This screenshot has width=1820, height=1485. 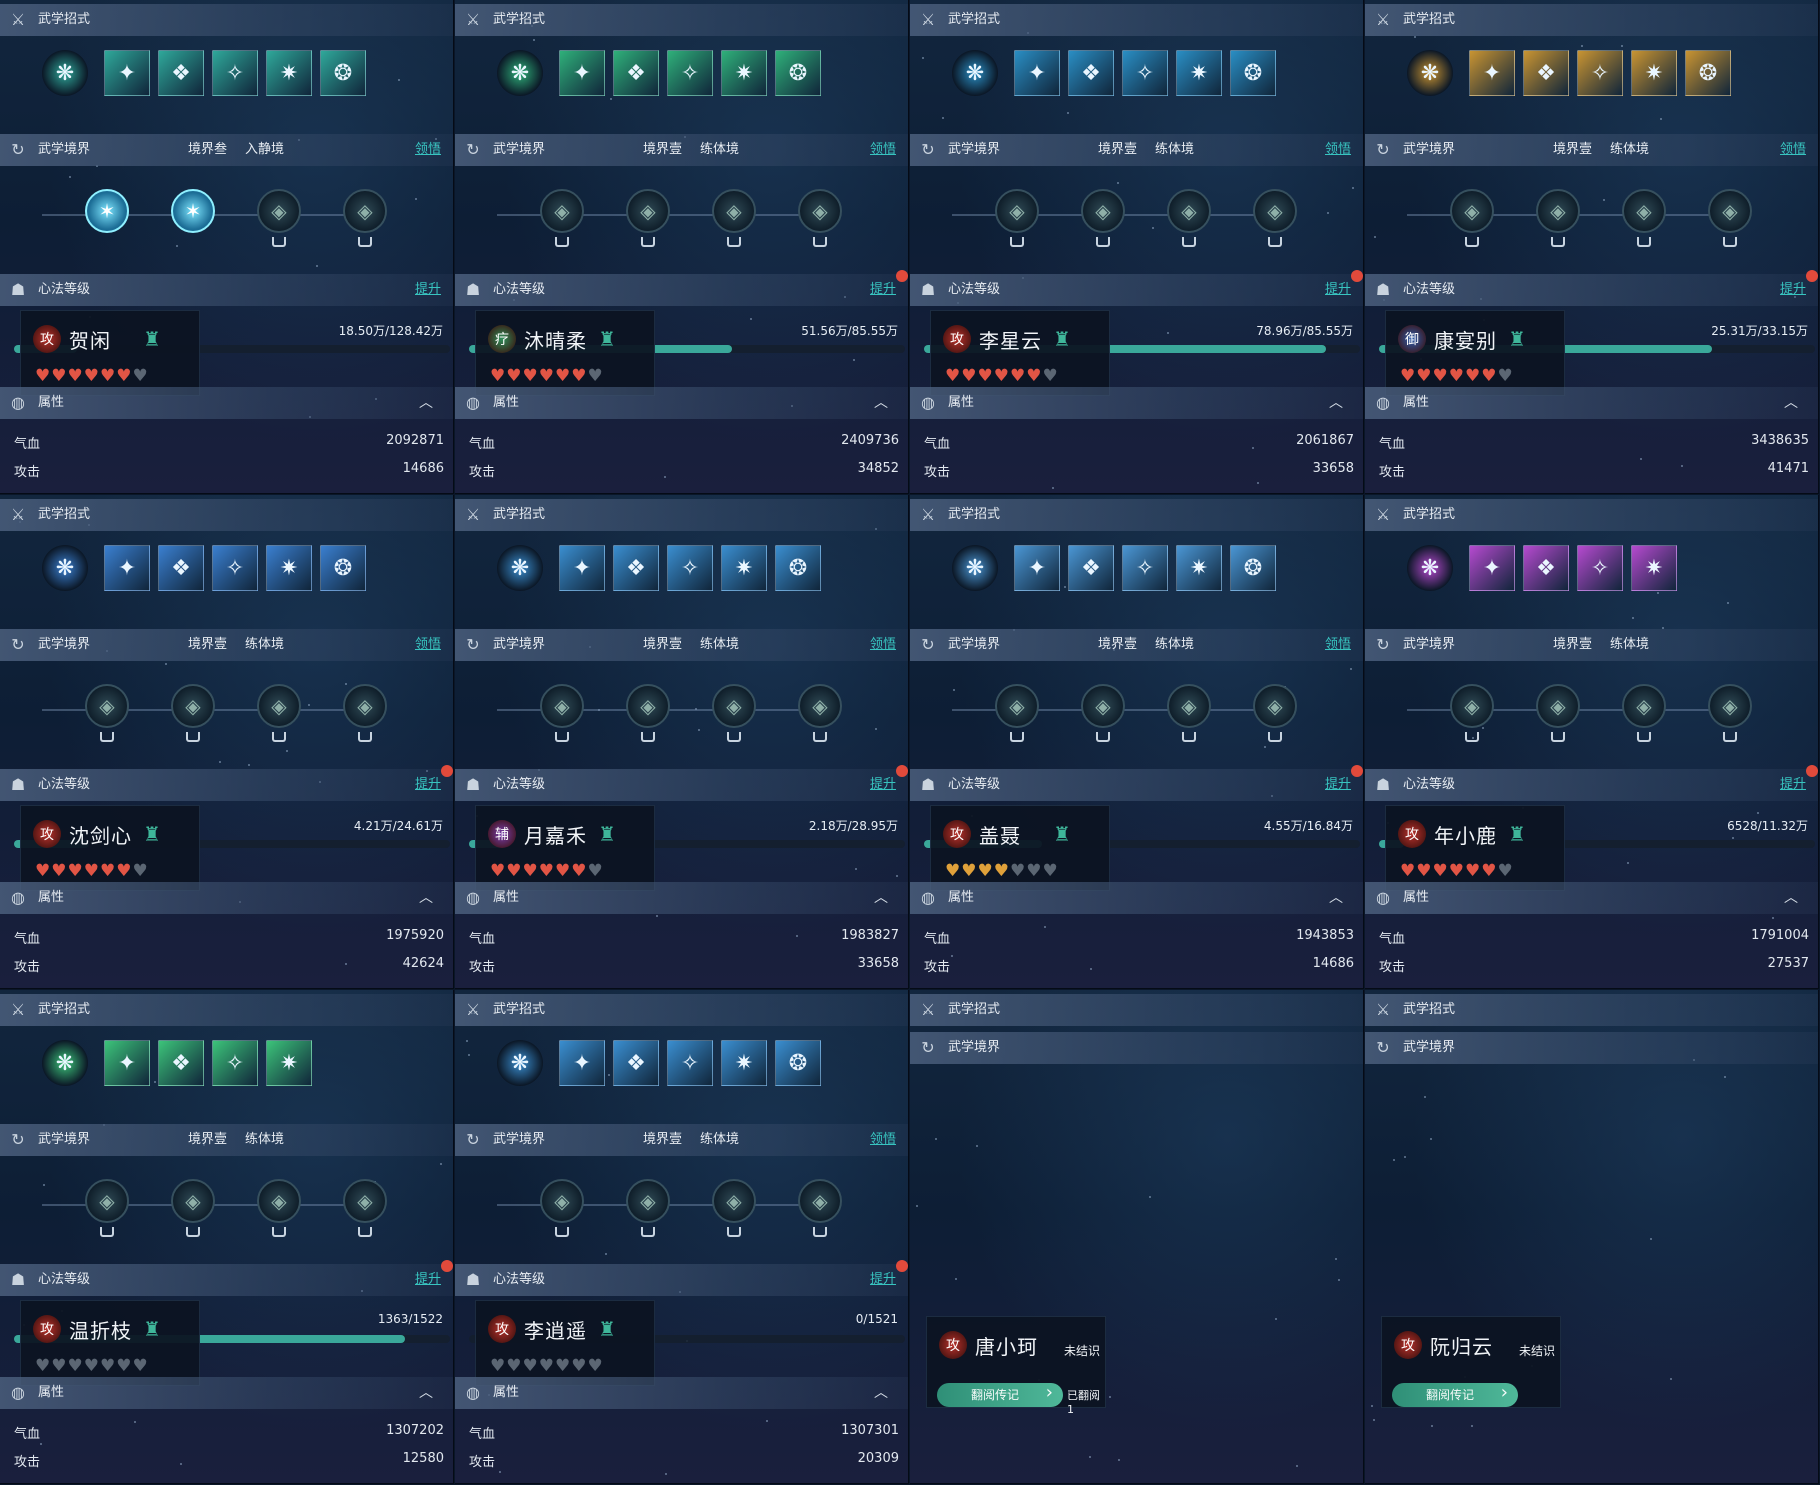 I want to click on character-nameplate: 攻唐小珂 未结识翻阅传记已翻阅1, so click(x=1016, y=1366).